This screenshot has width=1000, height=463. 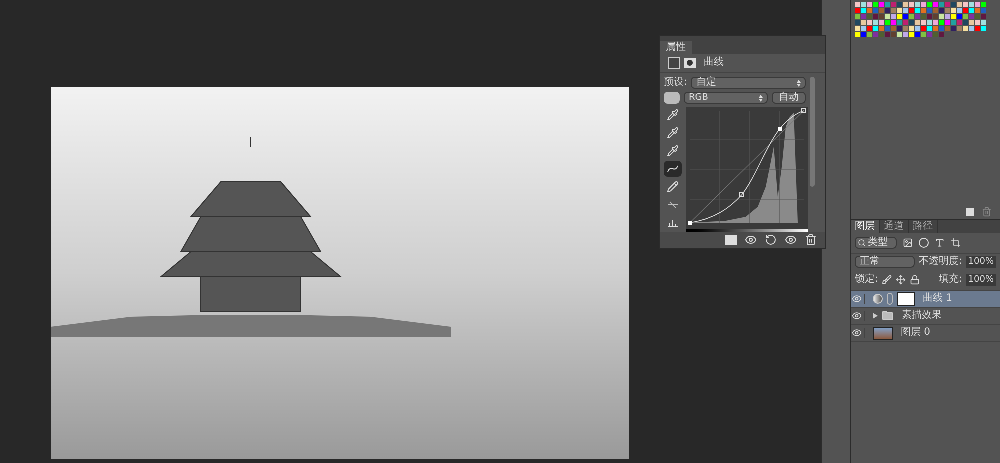 I want to click on panel-tab: 图层, so click(x=865, y=226).